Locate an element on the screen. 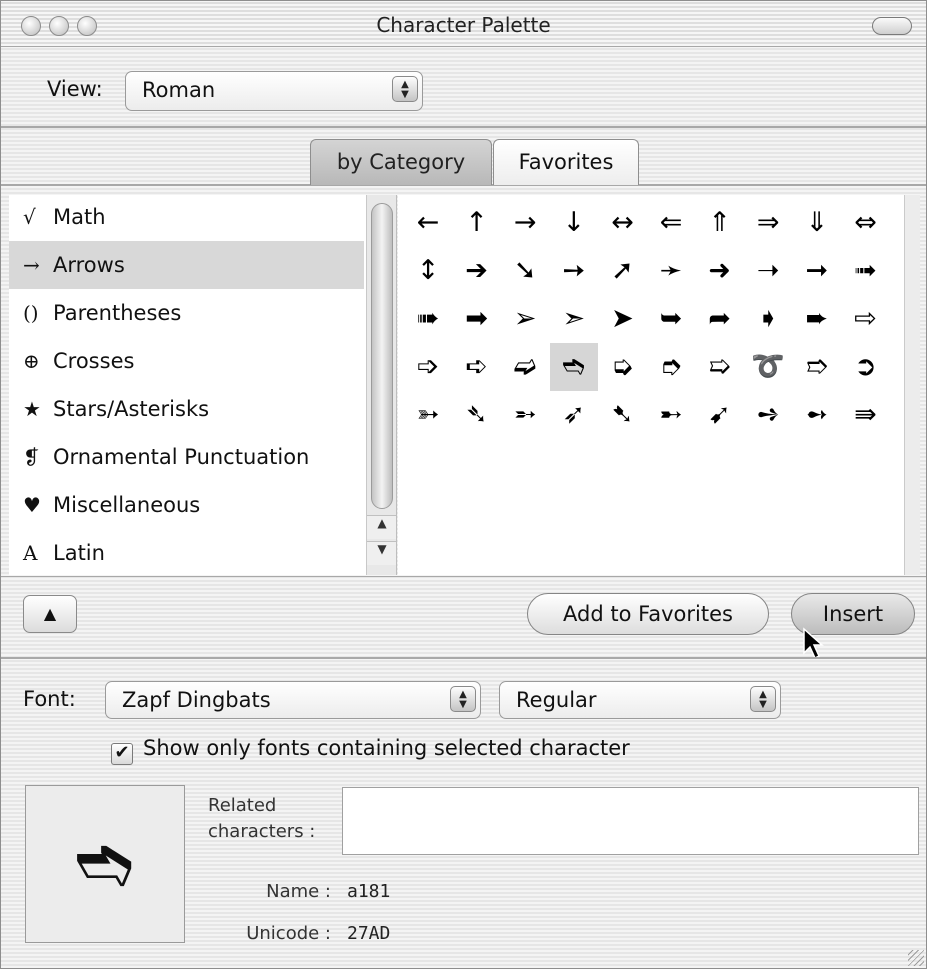  scrollbar-thumb is located at coordinates (382, 356).